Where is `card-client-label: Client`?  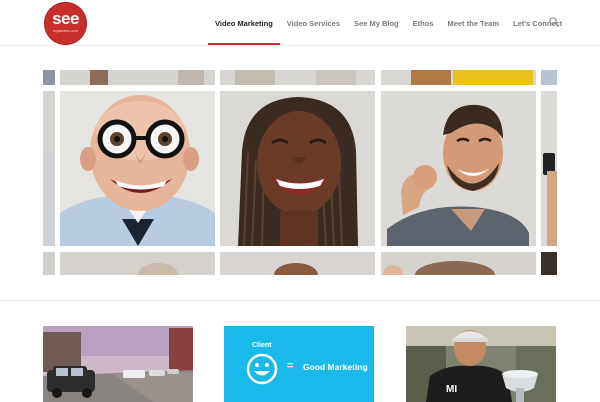
card-client-label: Client is located at coordinates (262, 345).